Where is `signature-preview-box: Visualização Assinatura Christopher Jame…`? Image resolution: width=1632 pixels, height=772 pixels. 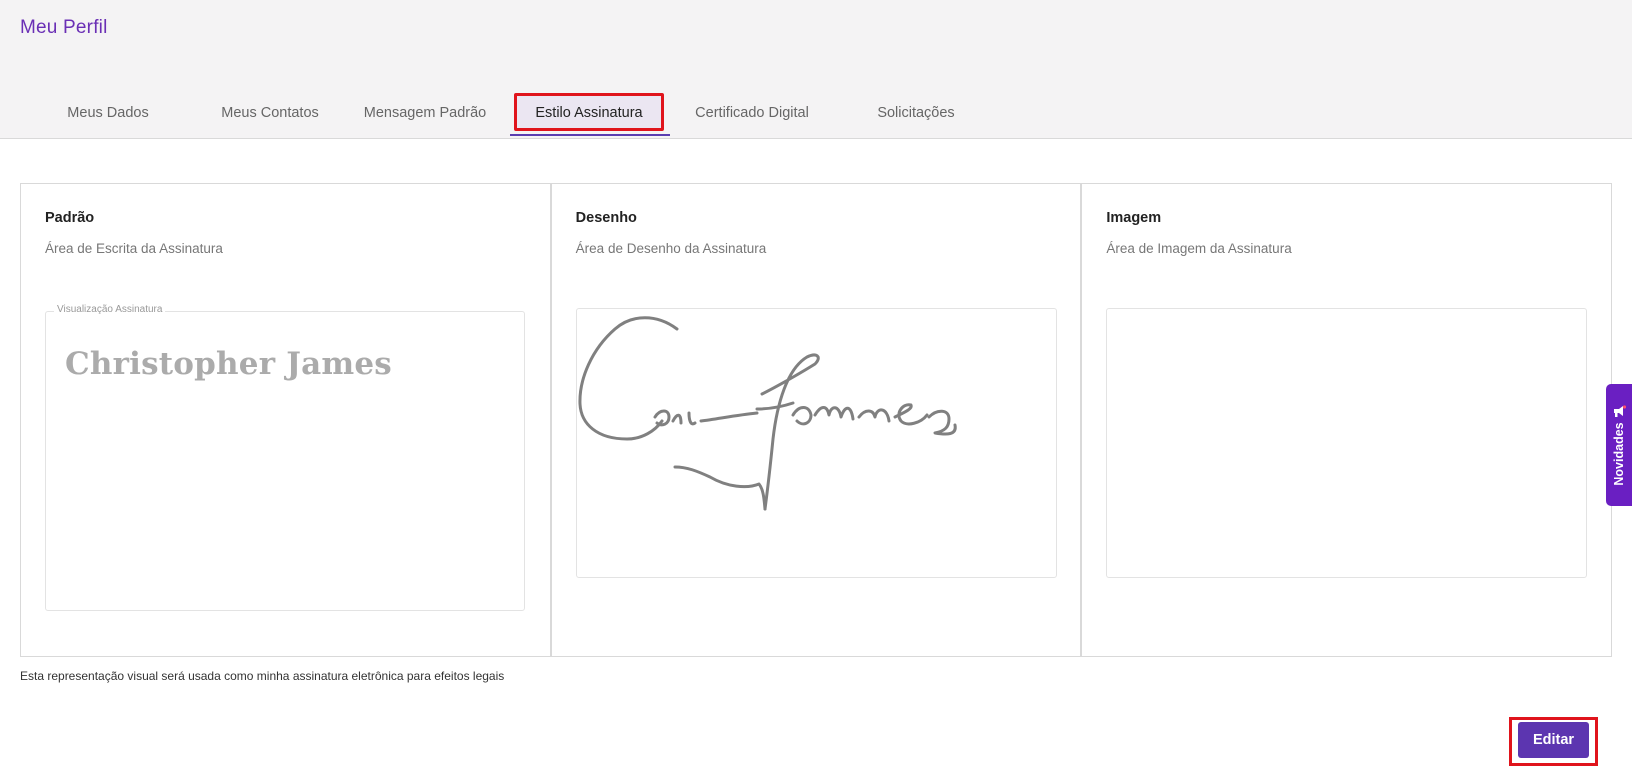
signature-preview-box: Visualização Assinatura Christopher Jame… is located at coordinates (285, 457).